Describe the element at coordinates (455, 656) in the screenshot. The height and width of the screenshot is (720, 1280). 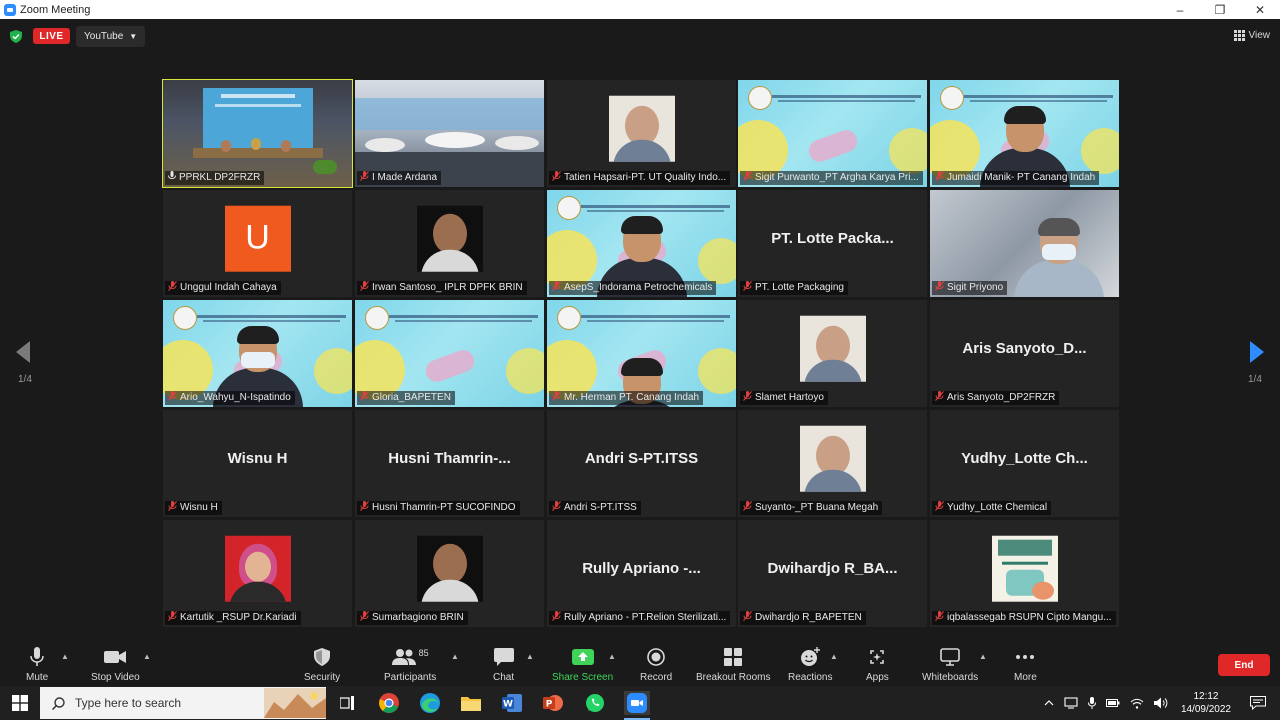
I see `participants-options-caret-icon: ▲` at that location.